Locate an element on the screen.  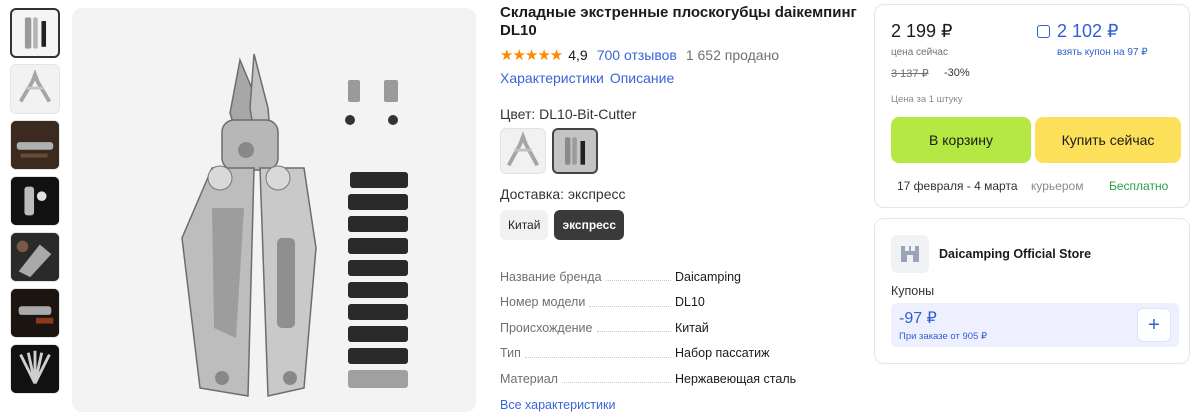
tab-specs: Характеристики is located at coordinates (552, 78).